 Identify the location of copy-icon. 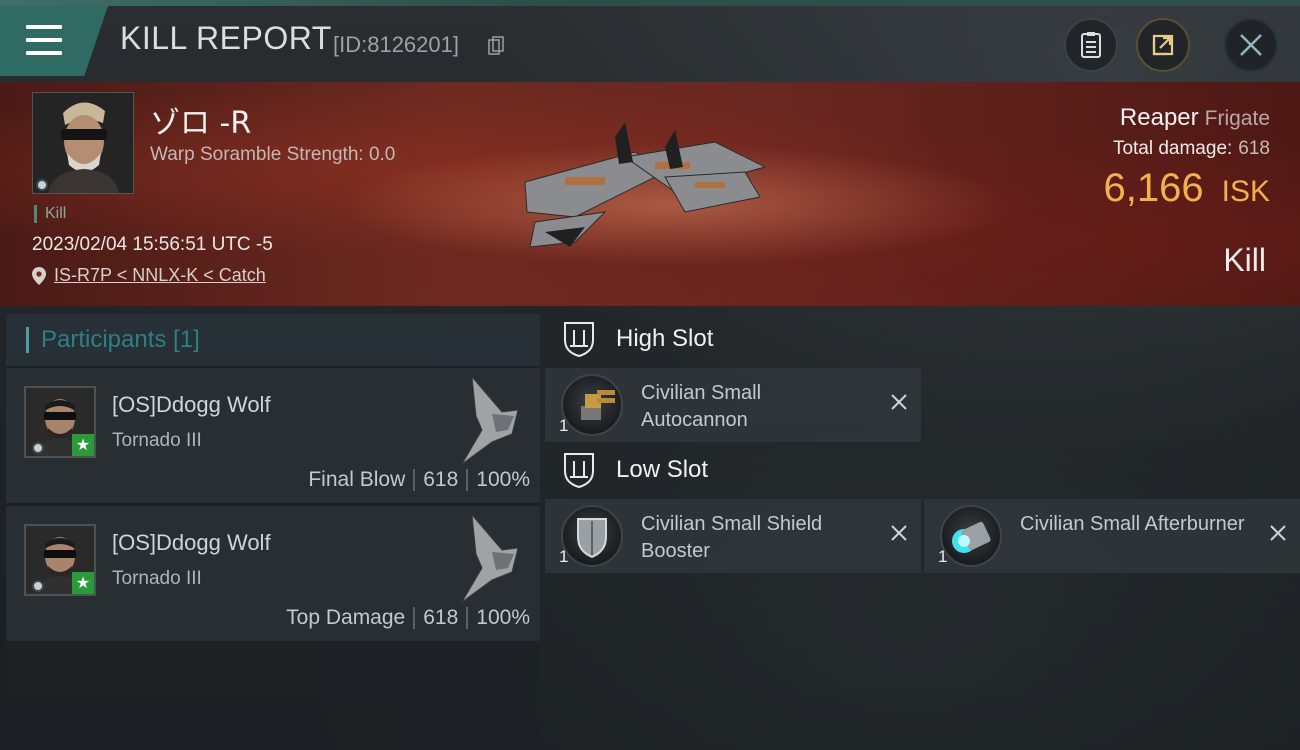
(496, 46).